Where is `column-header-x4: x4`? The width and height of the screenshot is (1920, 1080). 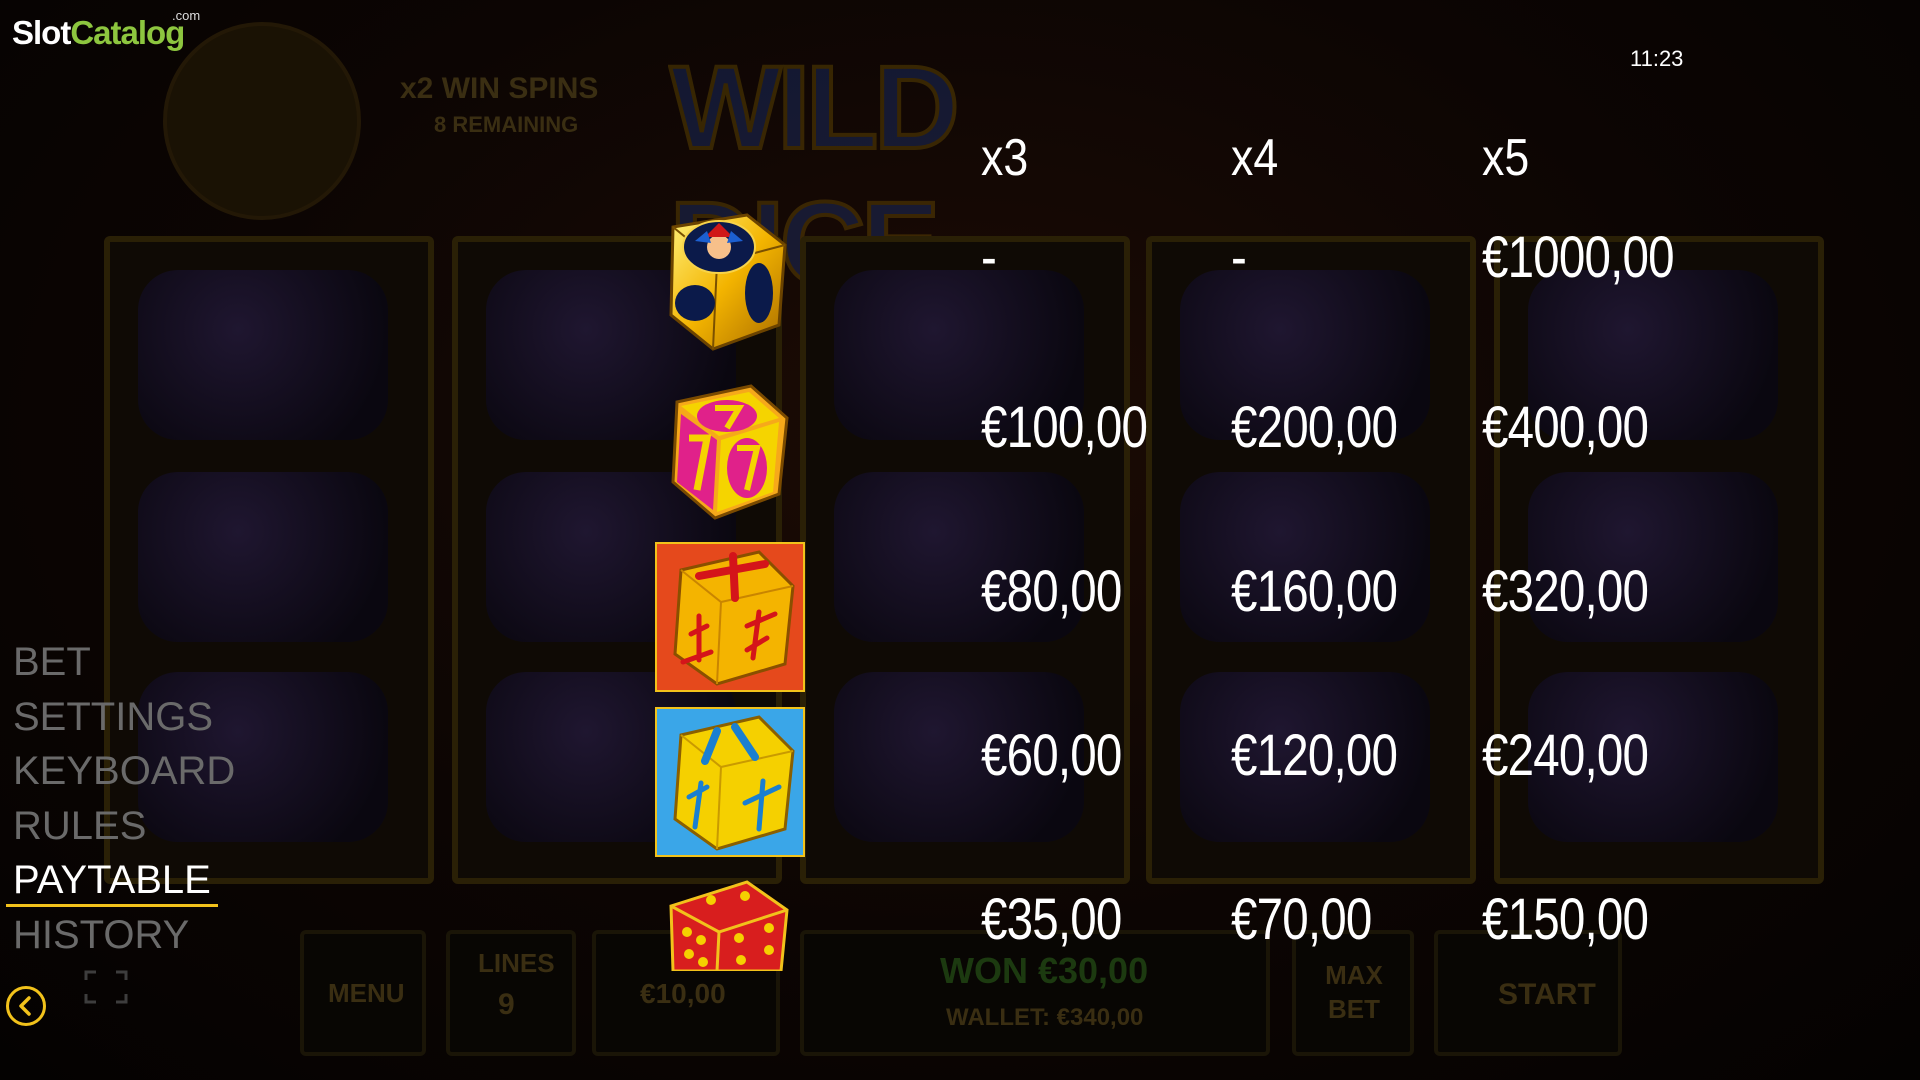
column-header-x4: x4 is located at coordinates (1255, 158).